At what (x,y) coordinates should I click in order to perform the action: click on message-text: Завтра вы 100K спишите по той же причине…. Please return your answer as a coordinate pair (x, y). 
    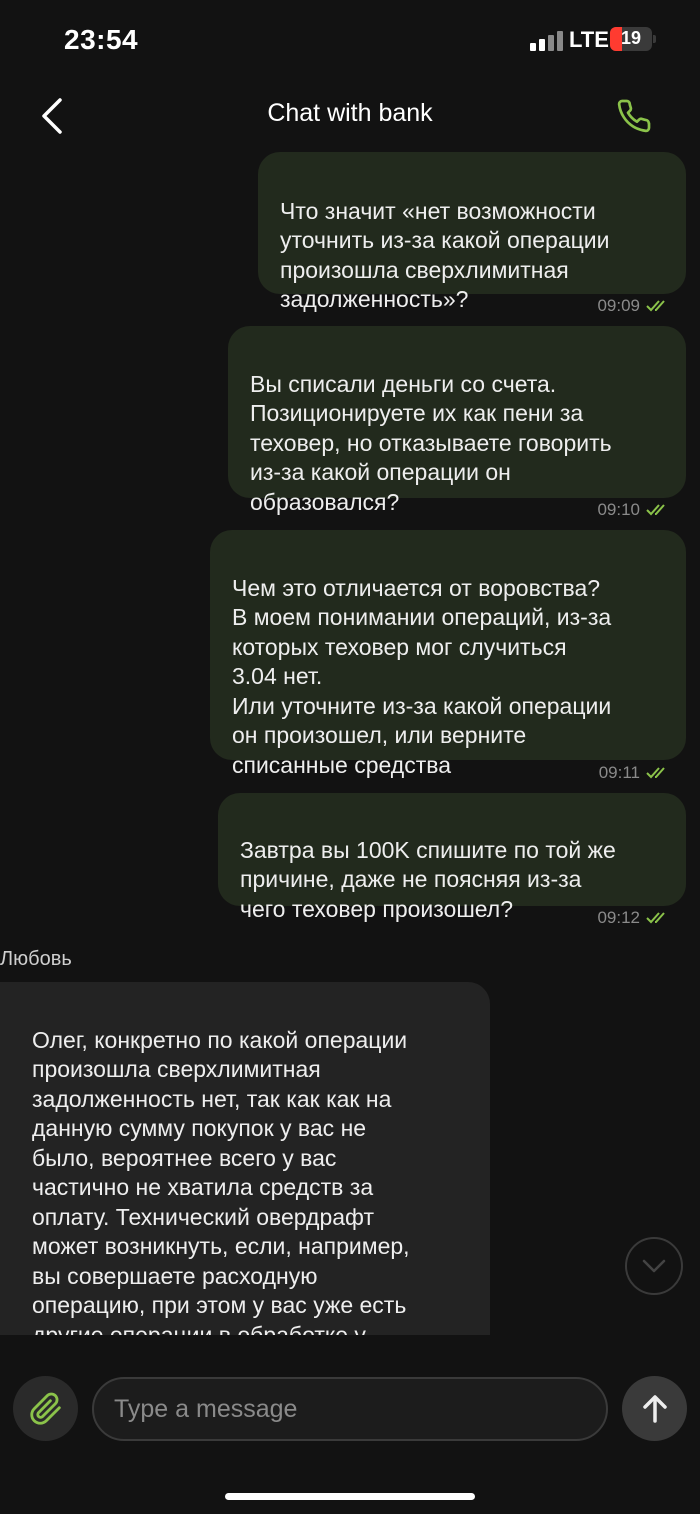
    Looking at the image, I should click on (428, 879).